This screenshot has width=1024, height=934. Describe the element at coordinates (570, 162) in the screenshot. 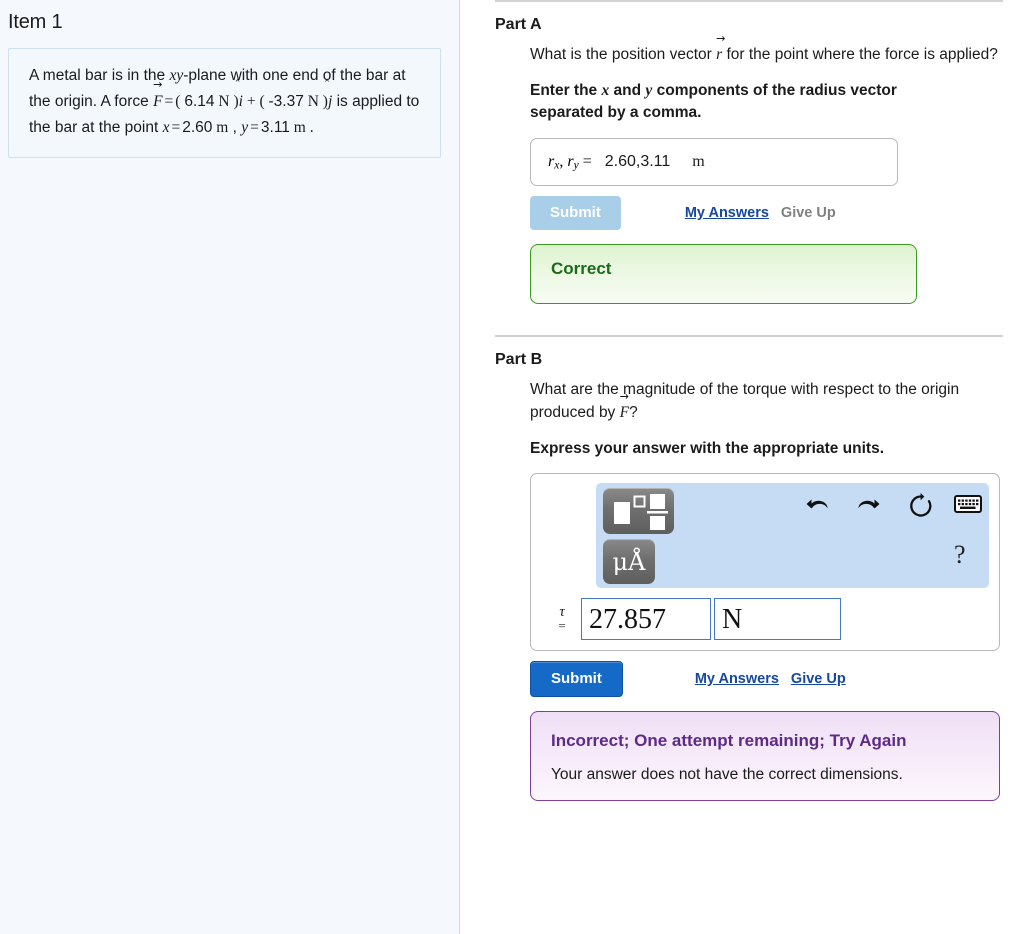

I see `part-a-field-label: rx, ry =` at that location.